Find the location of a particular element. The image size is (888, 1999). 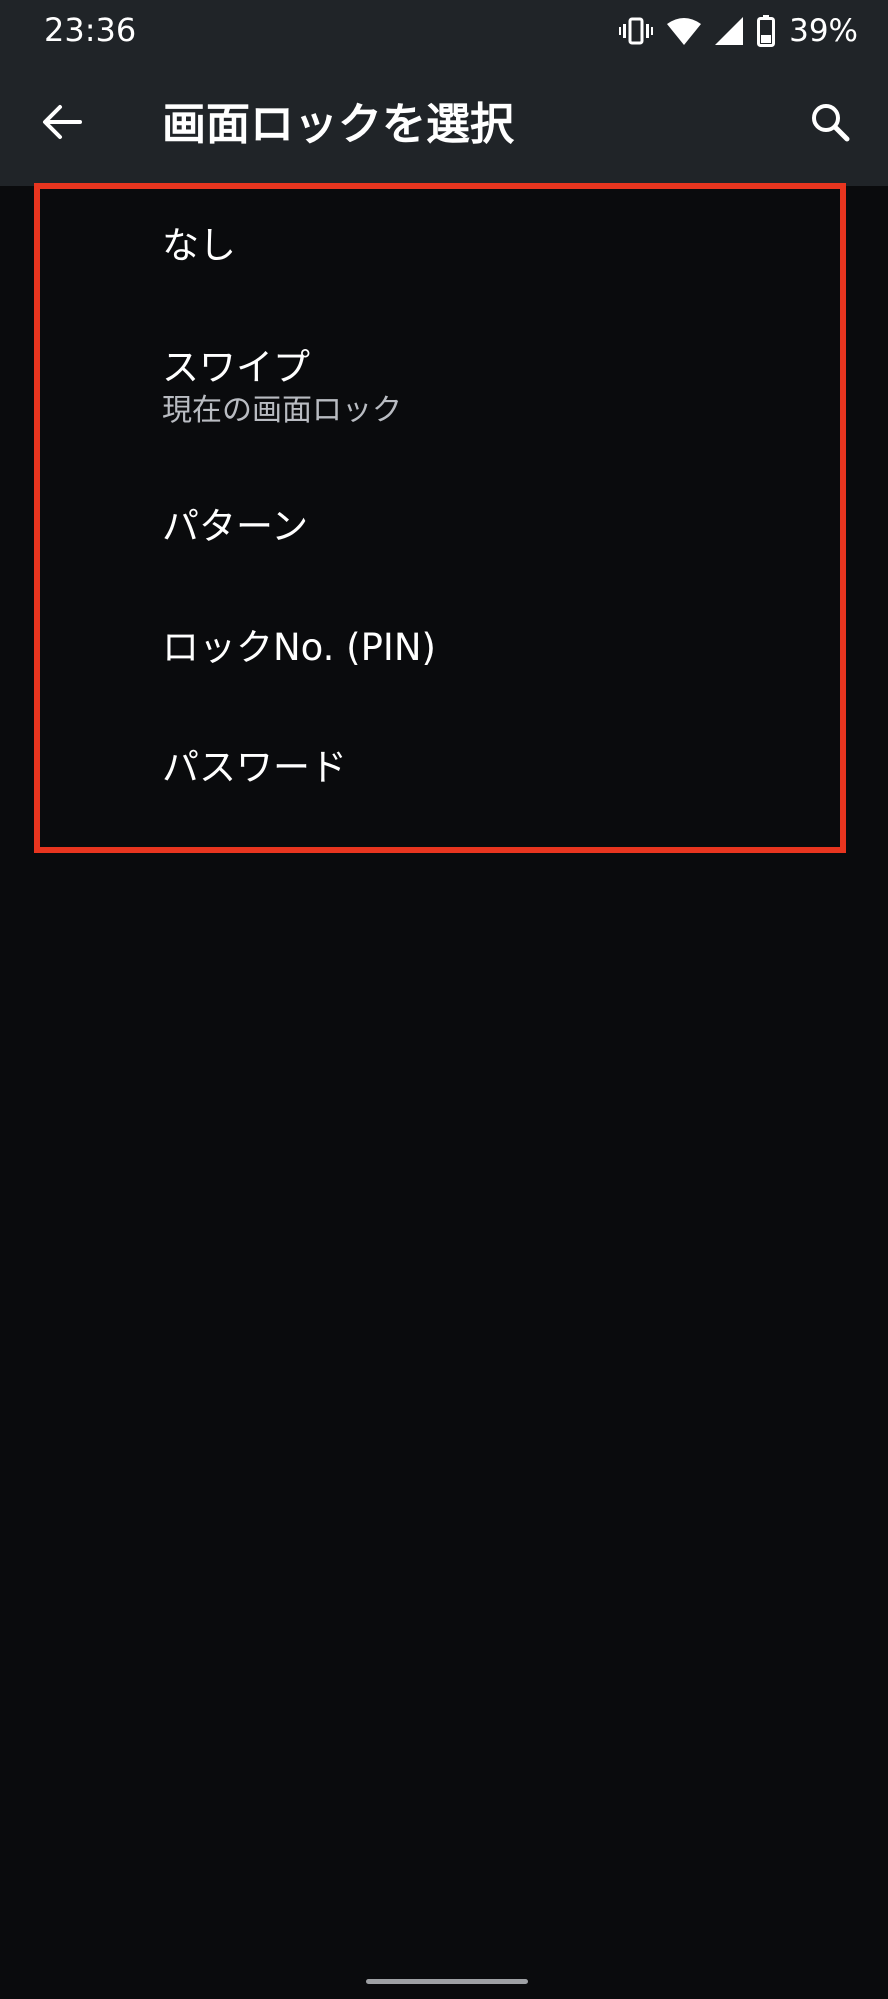

app-bar: 画面ロックを選択 is located at coordinates (444, 124).